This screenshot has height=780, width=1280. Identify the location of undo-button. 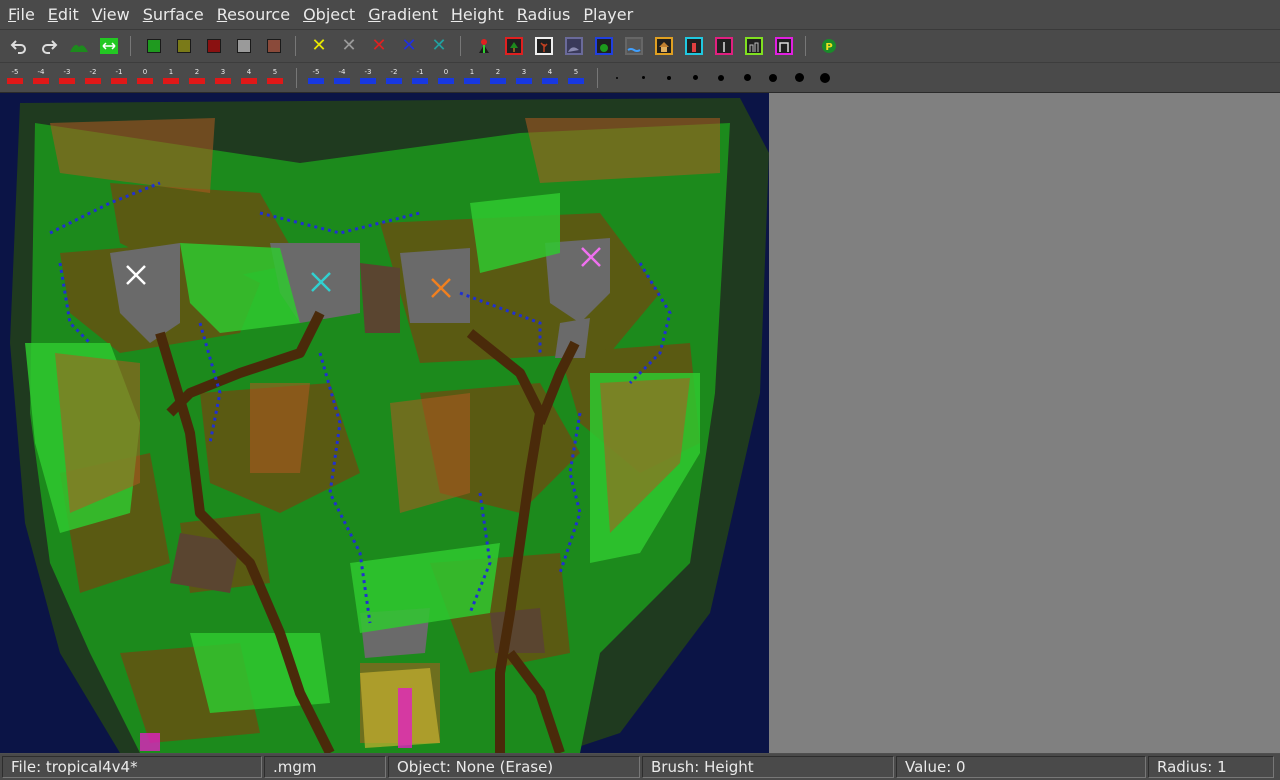
(19, 46).